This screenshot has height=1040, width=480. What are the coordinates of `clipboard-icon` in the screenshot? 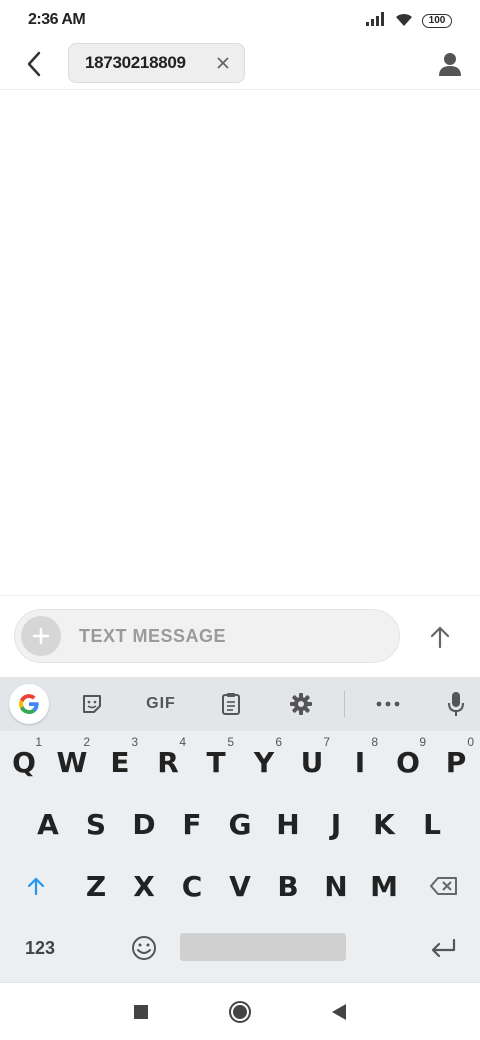 It's located at (231, 704).